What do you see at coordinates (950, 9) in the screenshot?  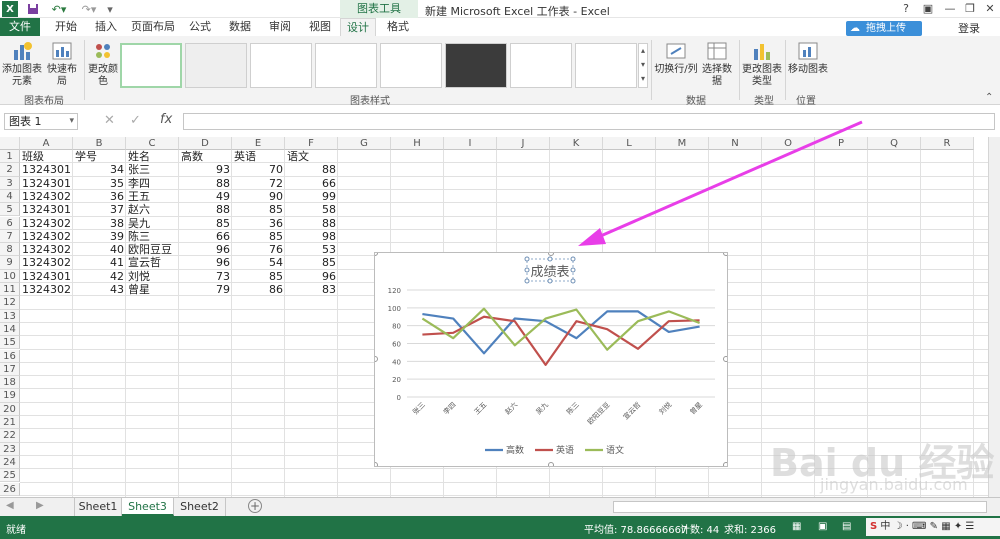 I see `minimize-icon: —` at bounding box center [950, 9].